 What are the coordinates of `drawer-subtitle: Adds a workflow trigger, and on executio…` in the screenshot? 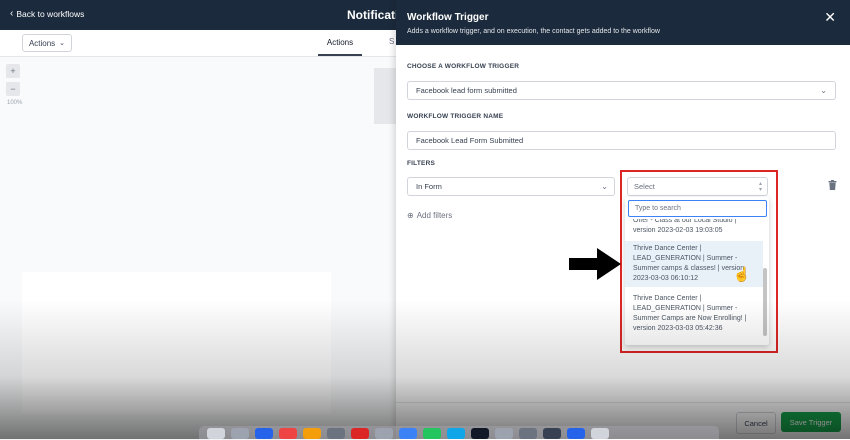 It's located at (533, 31).